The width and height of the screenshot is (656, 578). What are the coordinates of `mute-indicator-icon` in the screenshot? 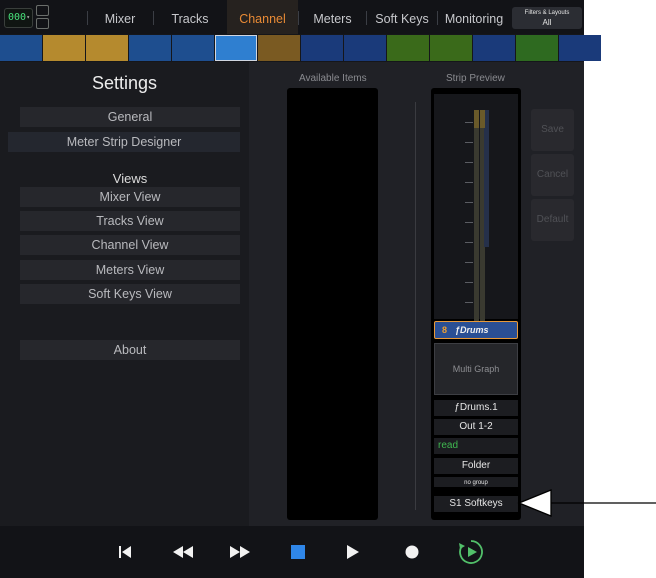 It's located at (42, 23).